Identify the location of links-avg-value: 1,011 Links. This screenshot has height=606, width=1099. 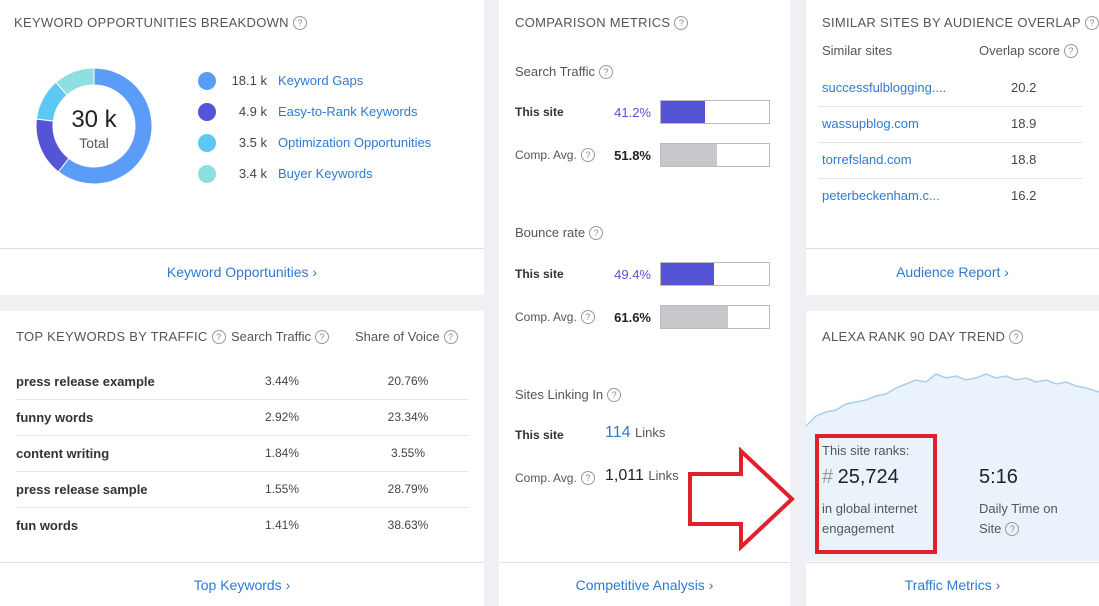
(642, 475).